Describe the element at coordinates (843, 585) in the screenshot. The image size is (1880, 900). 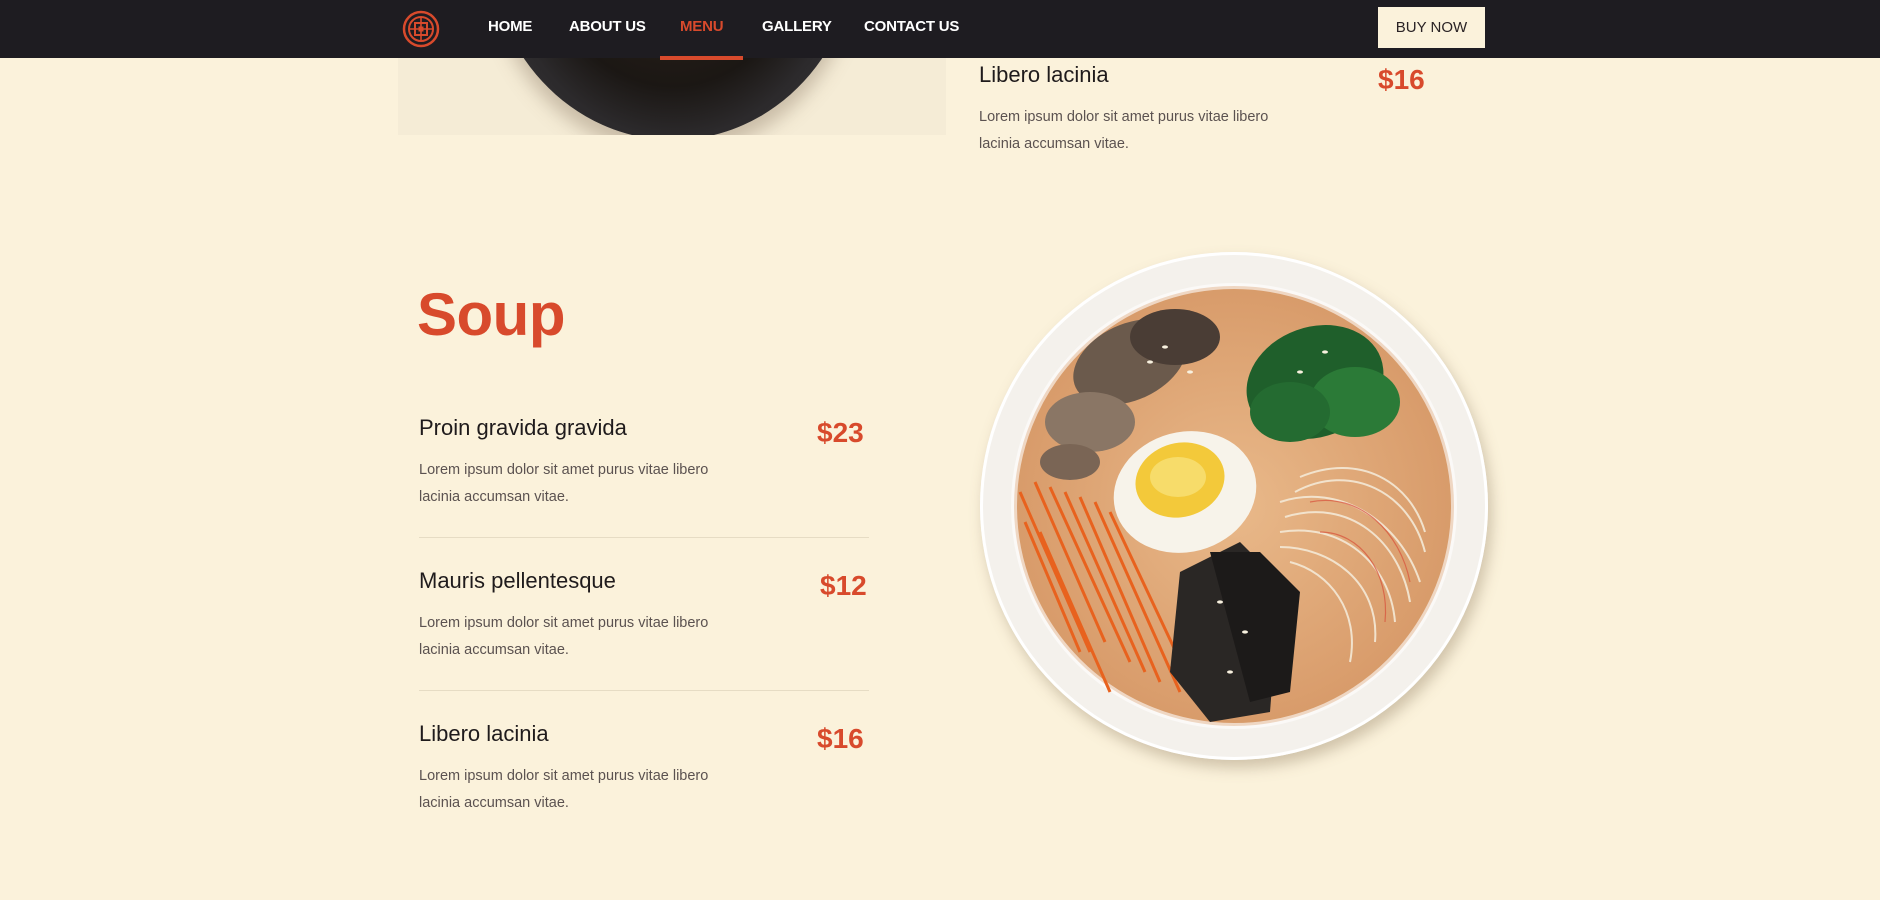
I see `menu-item-price: $12` at that location.